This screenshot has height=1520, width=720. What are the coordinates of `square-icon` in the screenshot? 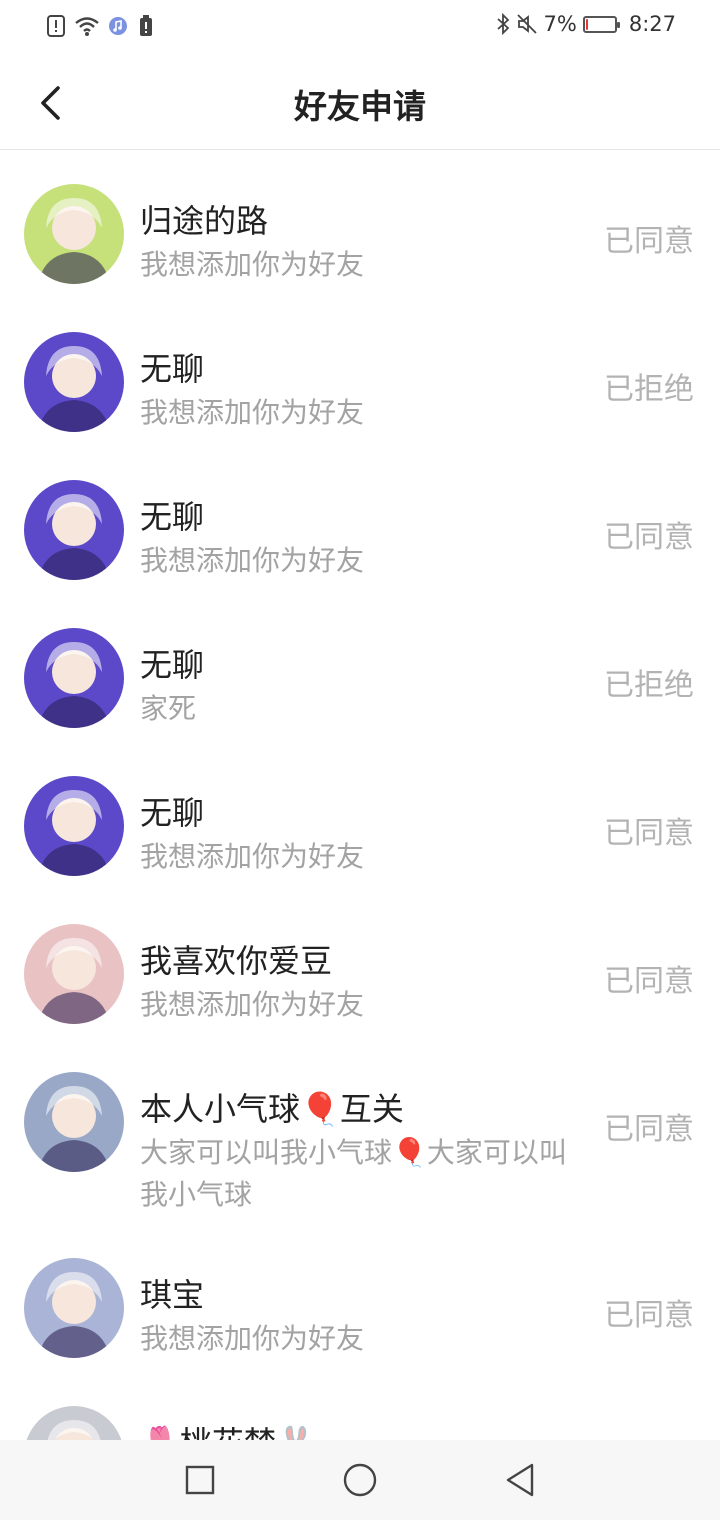 It's located at (200, 1480).